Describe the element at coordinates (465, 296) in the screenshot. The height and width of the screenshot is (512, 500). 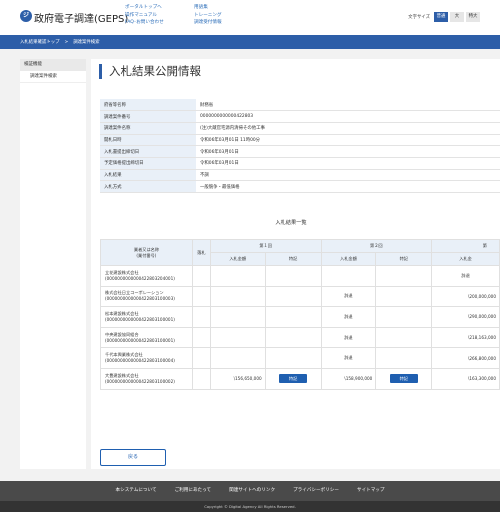
I see `r3-amount-cell: \200,000,000` at that location.